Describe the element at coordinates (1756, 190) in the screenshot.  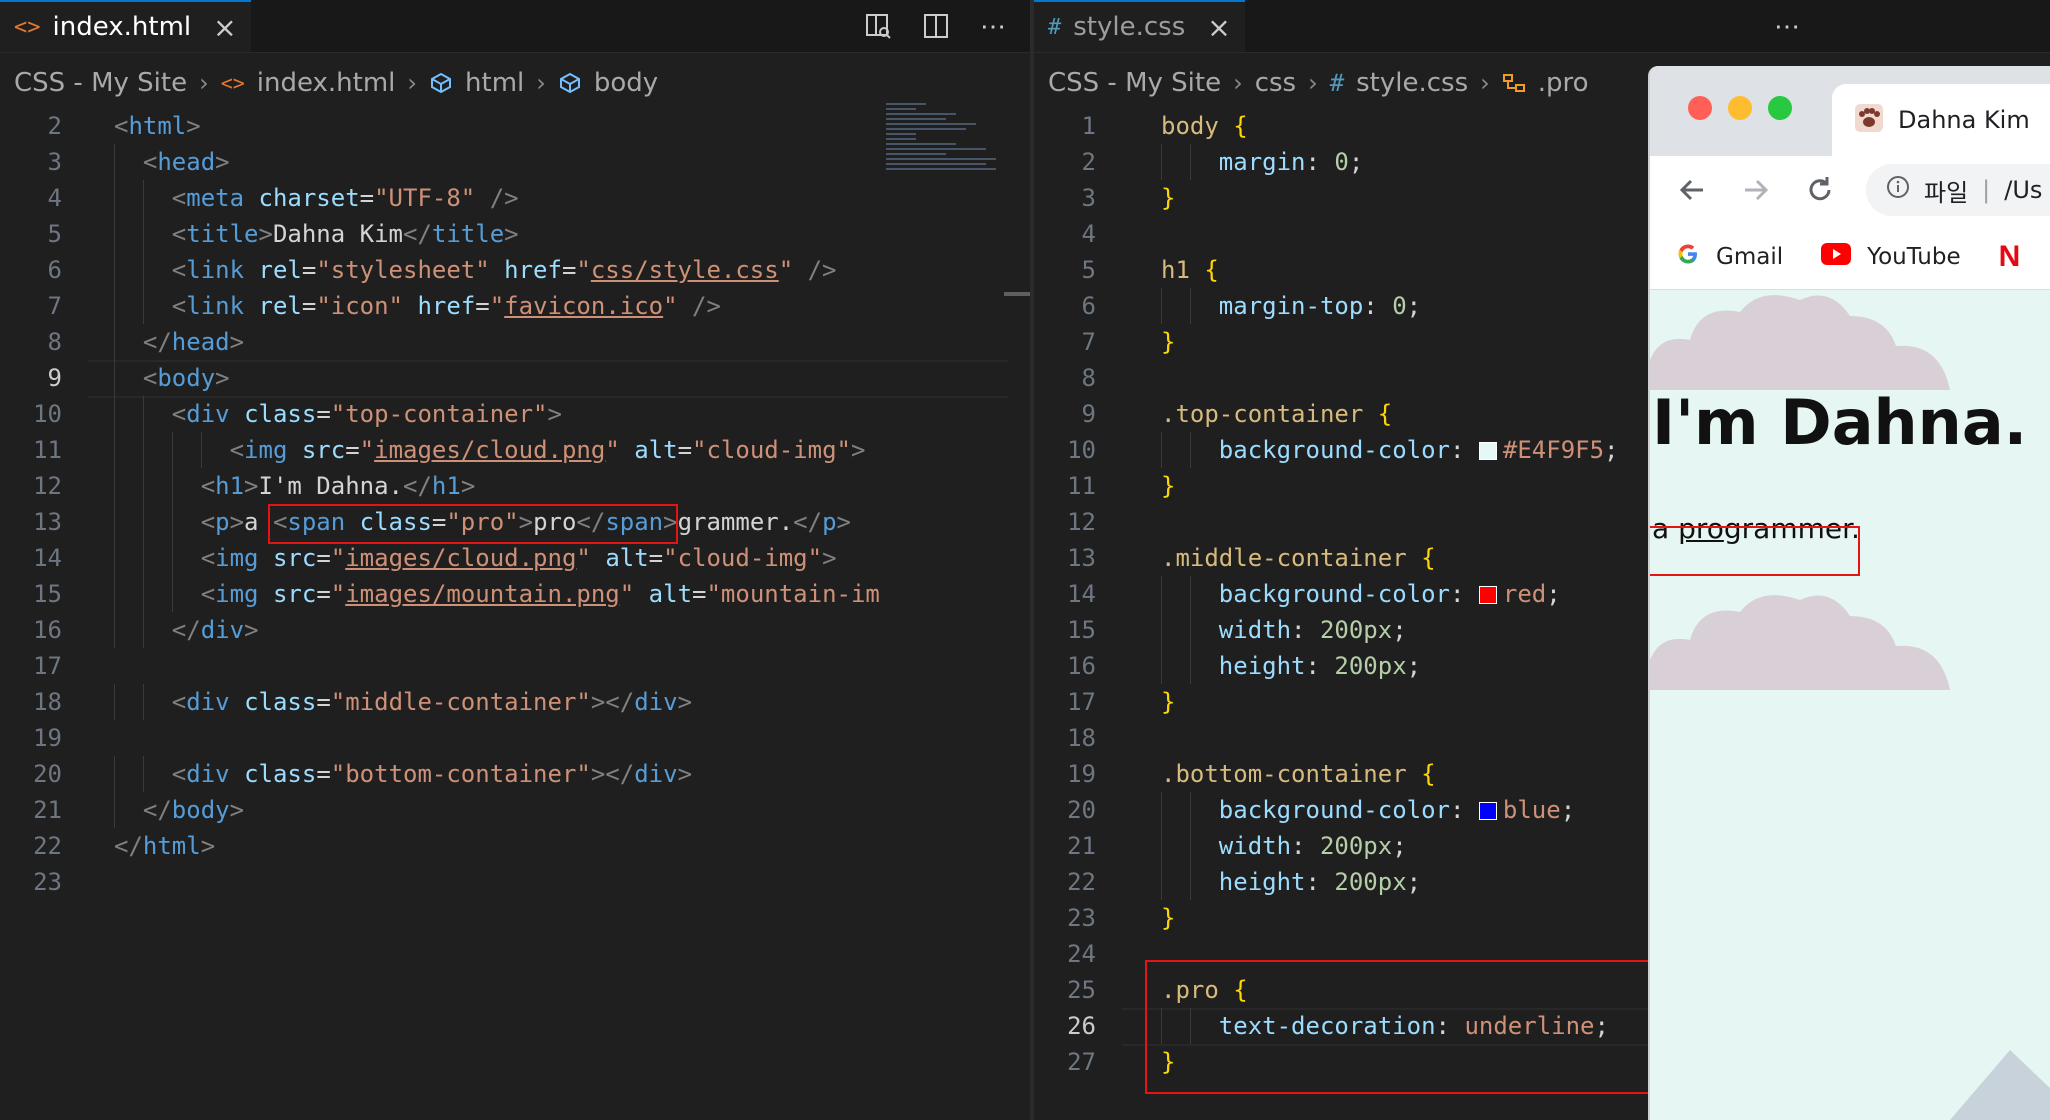
I see `forward-arrow-icon` at that location.